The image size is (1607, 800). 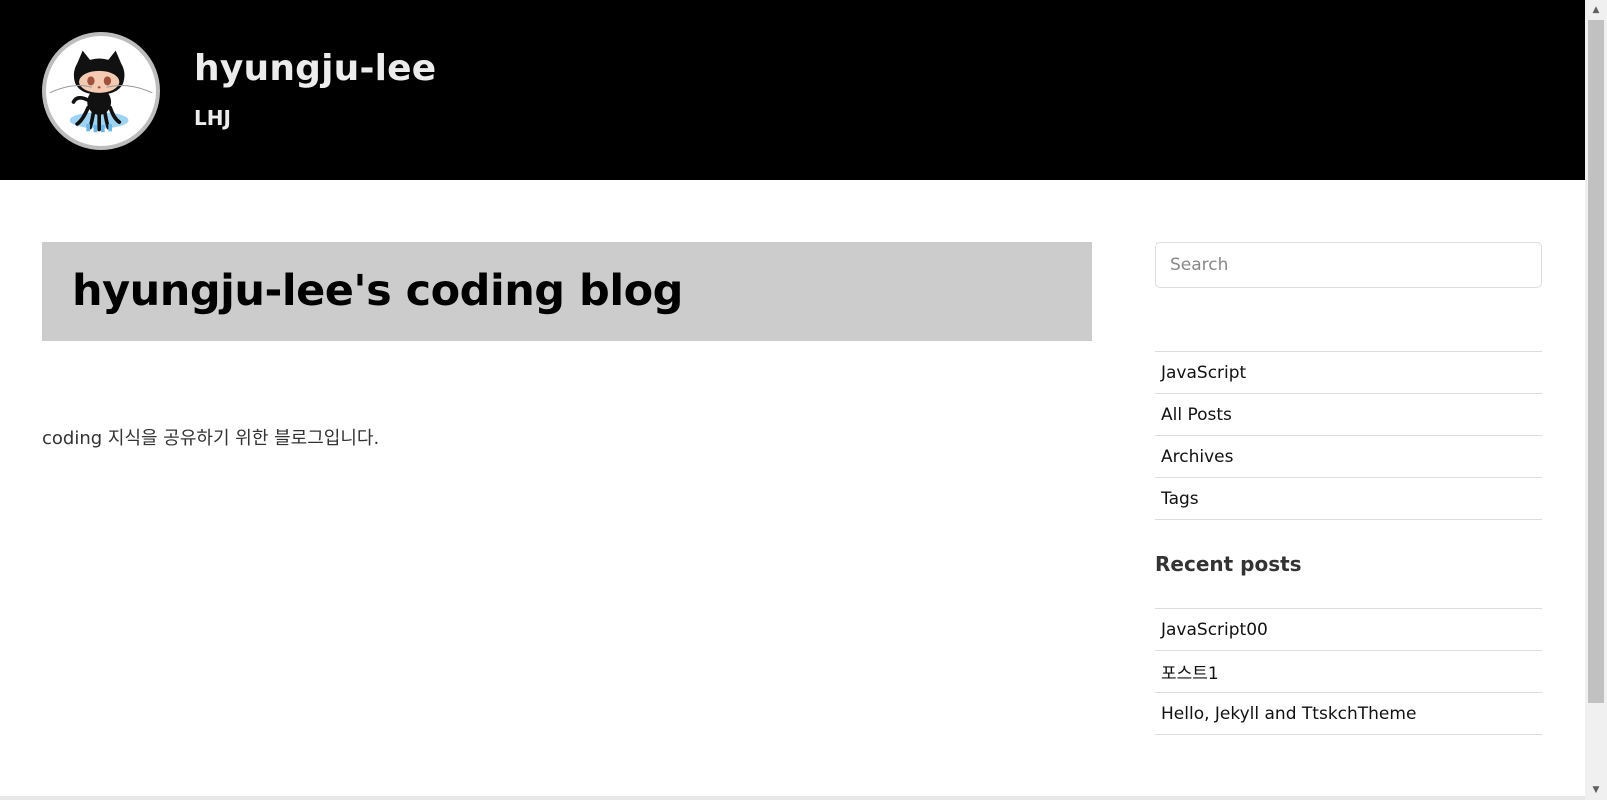 I want to click on vertical-scrollbar: ▲ ▼, so click(x=1596, y=400).